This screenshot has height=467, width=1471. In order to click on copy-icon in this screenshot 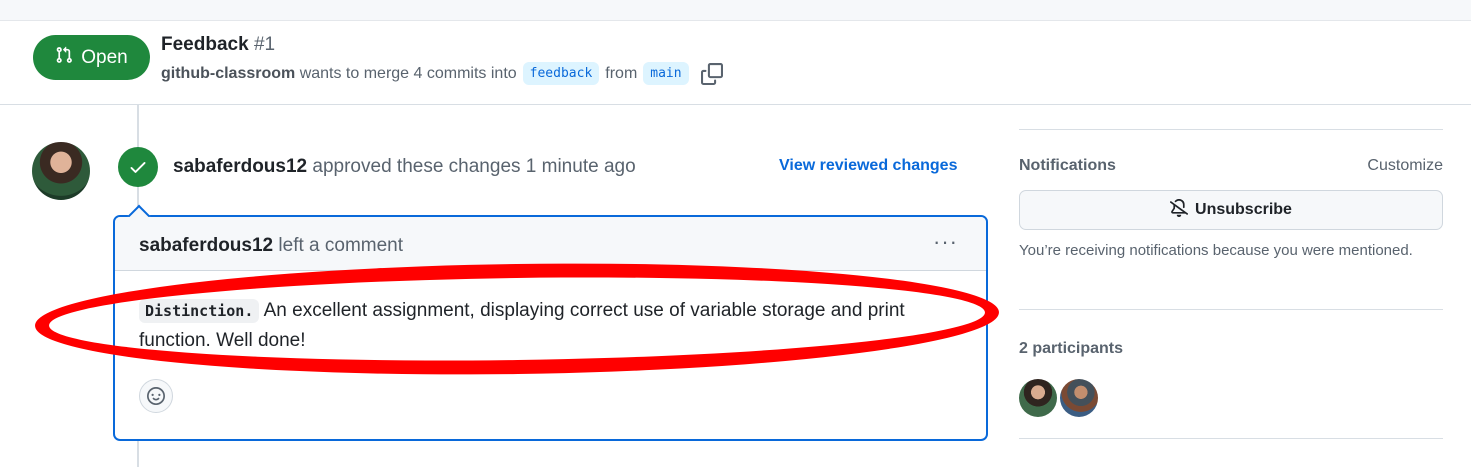, I will do `click(711, 73)`.